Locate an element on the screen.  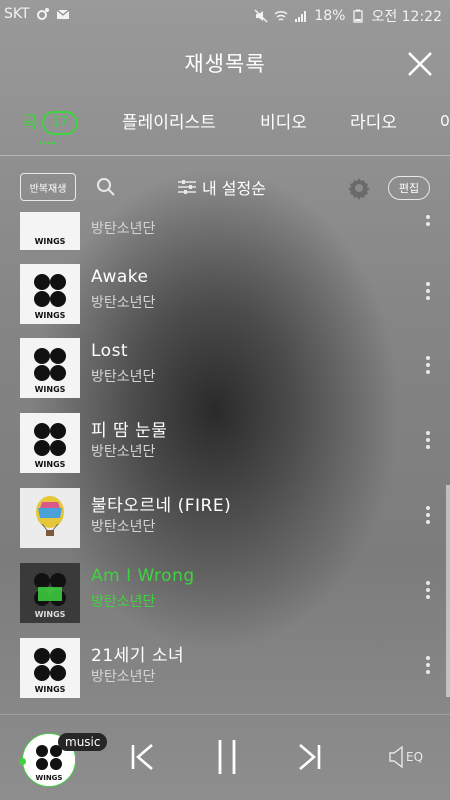
eq-label: EQ is located at coordinates (415, 757).